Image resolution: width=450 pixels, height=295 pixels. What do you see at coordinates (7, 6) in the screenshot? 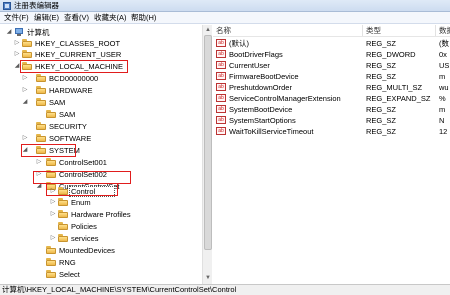
I see `registry-editor-icon` at bounding box center [7, 6].